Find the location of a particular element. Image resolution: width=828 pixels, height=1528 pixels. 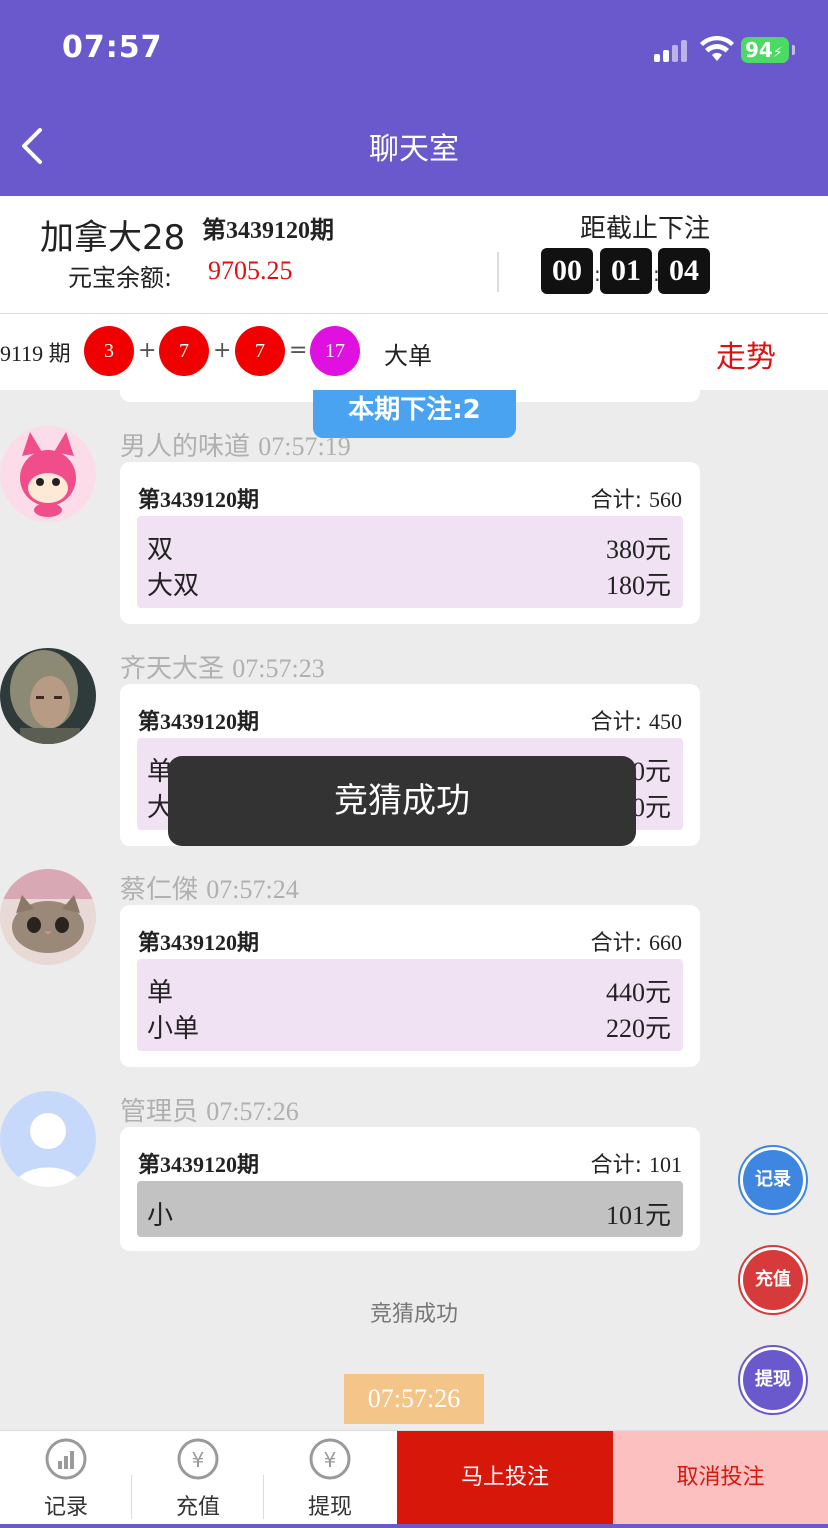

wifi-icon is located at coordinates (717, 48).